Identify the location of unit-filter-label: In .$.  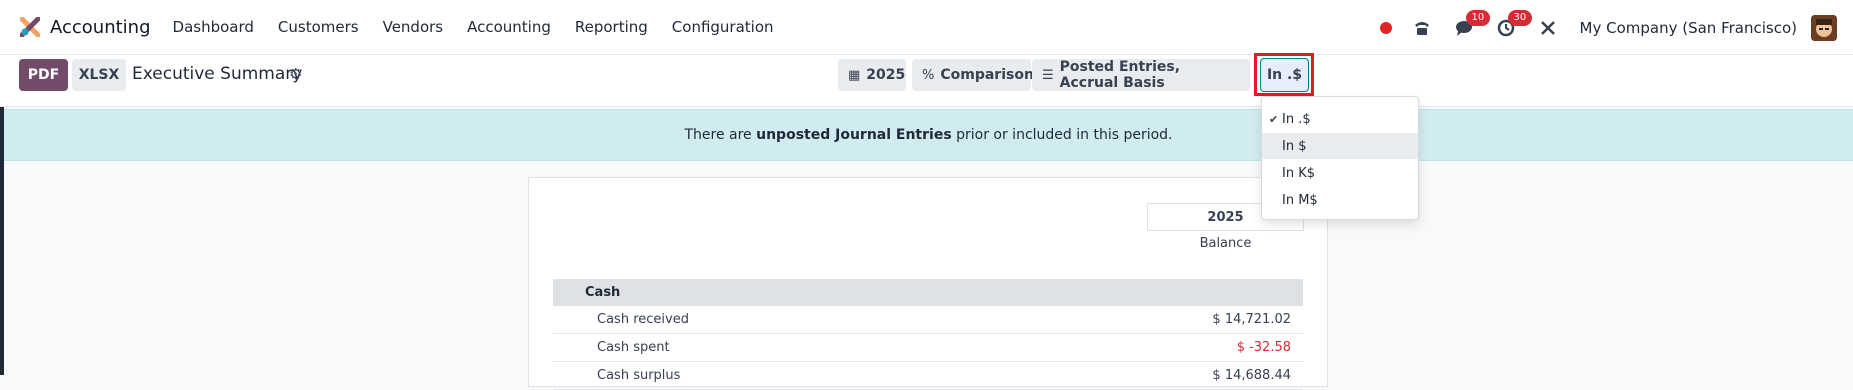
(1284, 75).